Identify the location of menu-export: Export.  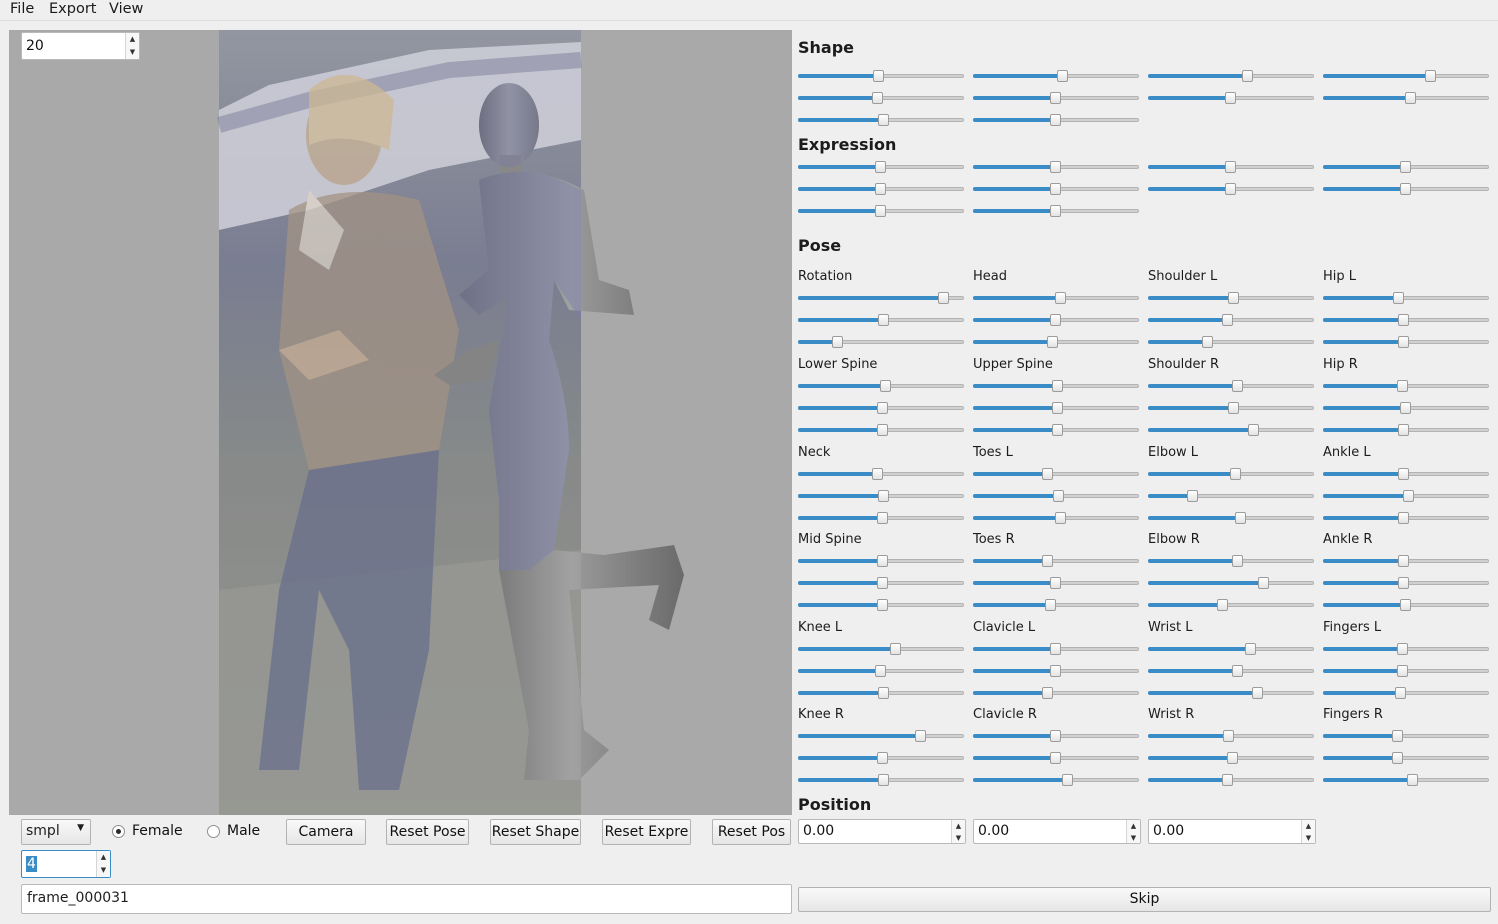
(72, 9).